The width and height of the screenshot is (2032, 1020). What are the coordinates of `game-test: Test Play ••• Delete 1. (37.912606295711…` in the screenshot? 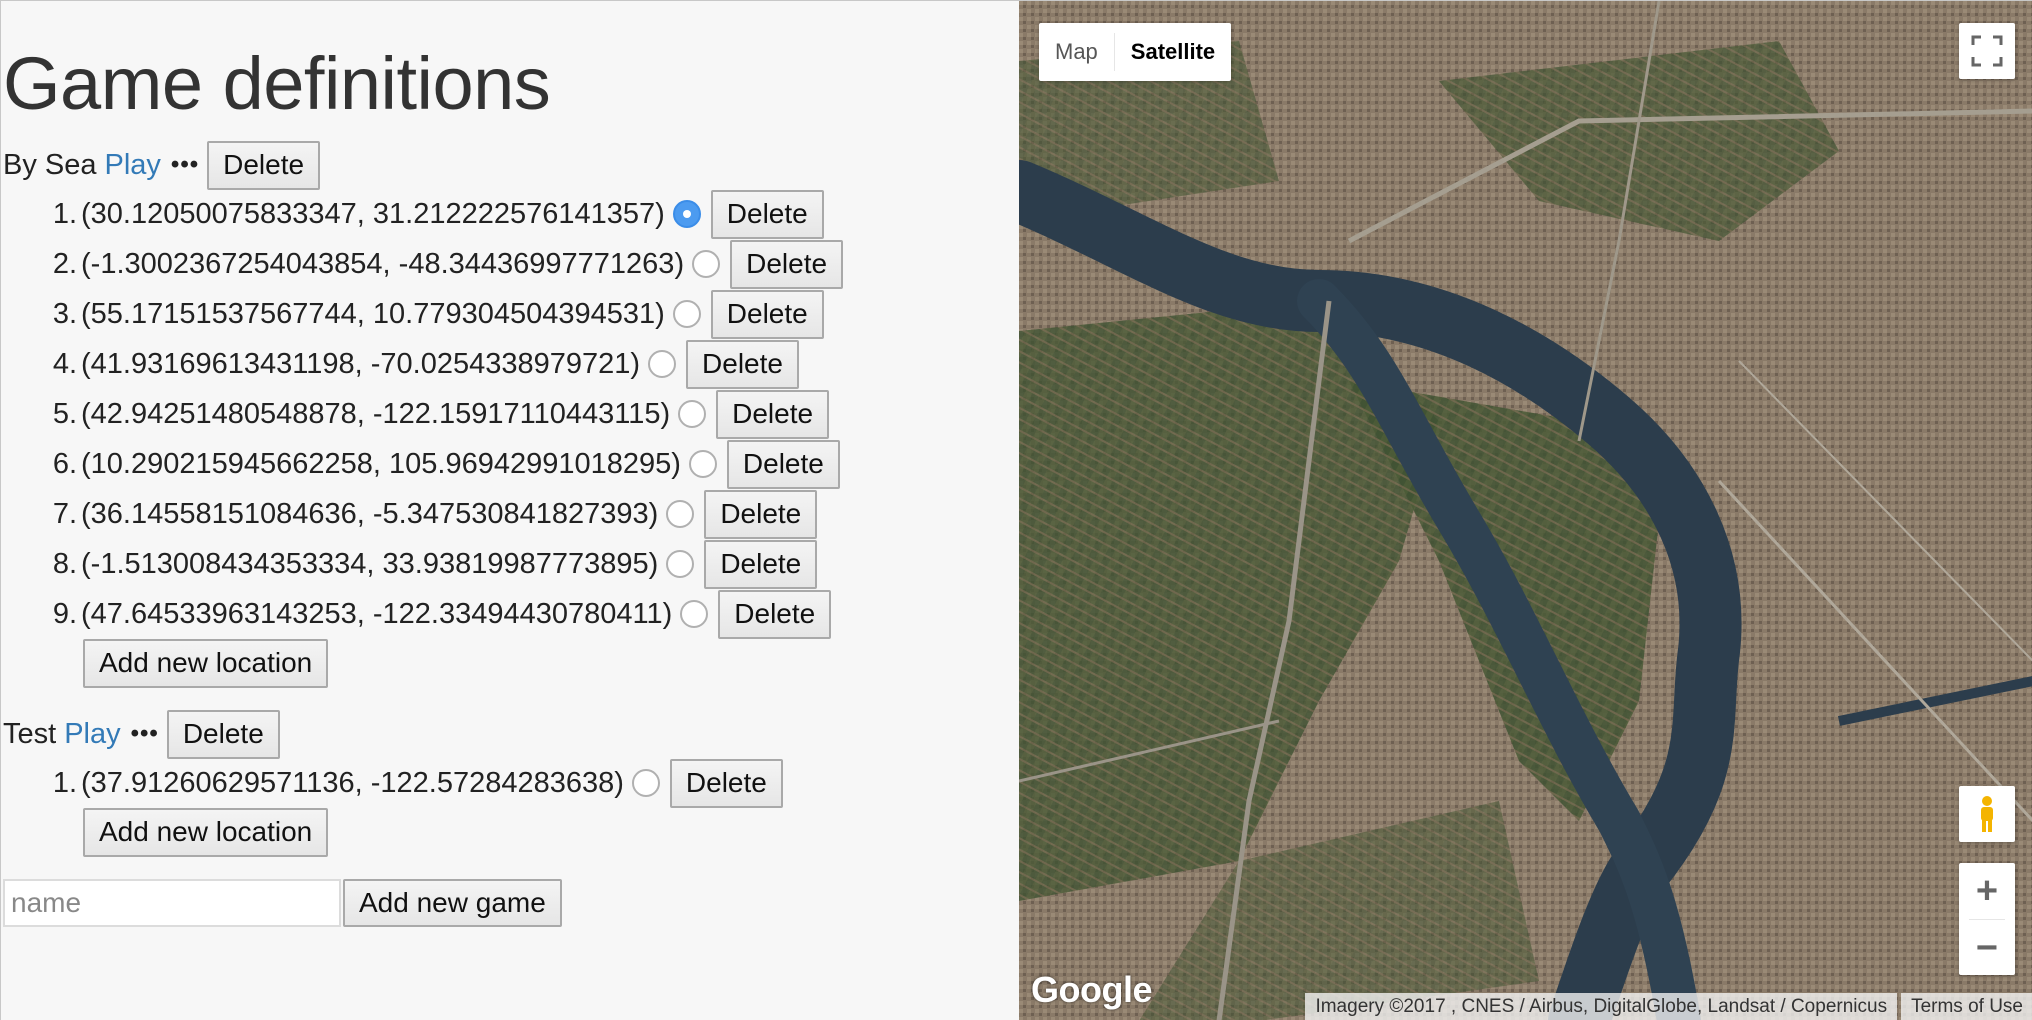 It's located at (393, 783).